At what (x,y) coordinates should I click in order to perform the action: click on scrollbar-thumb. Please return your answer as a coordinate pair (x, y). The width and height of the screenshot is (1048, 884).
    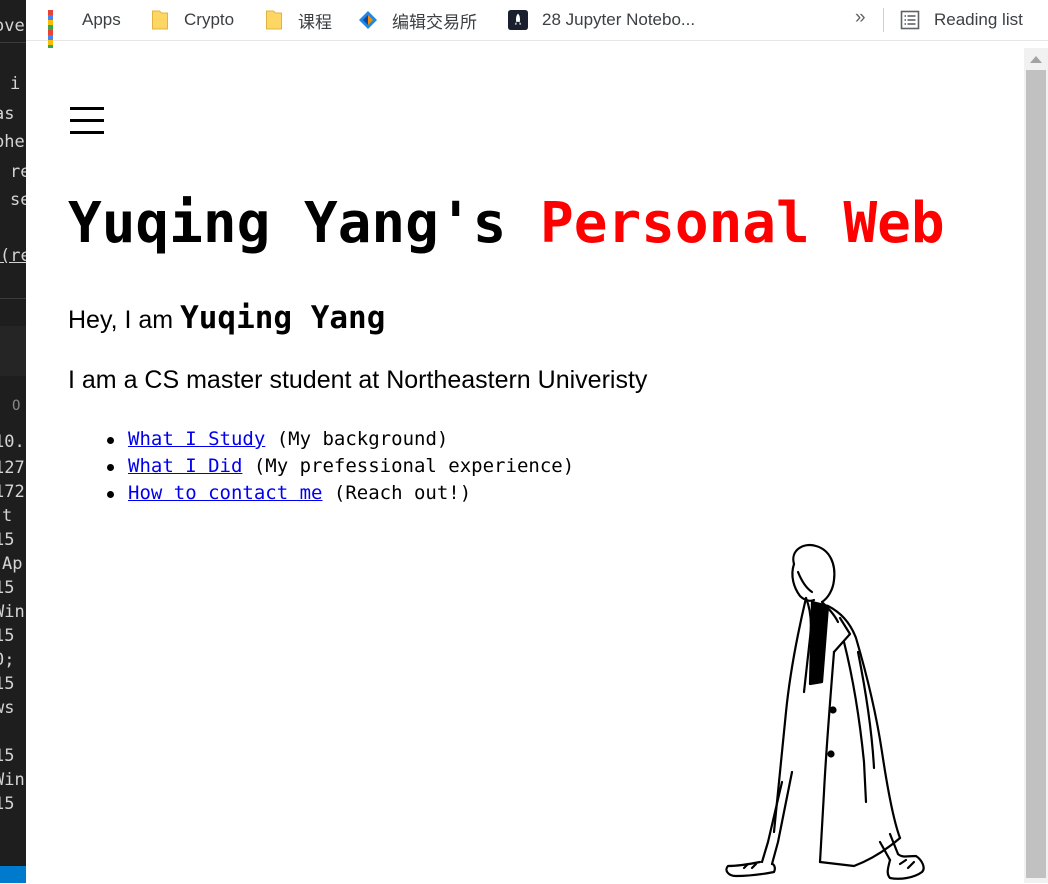
    Looking at the image, I should click on (1036, 474).